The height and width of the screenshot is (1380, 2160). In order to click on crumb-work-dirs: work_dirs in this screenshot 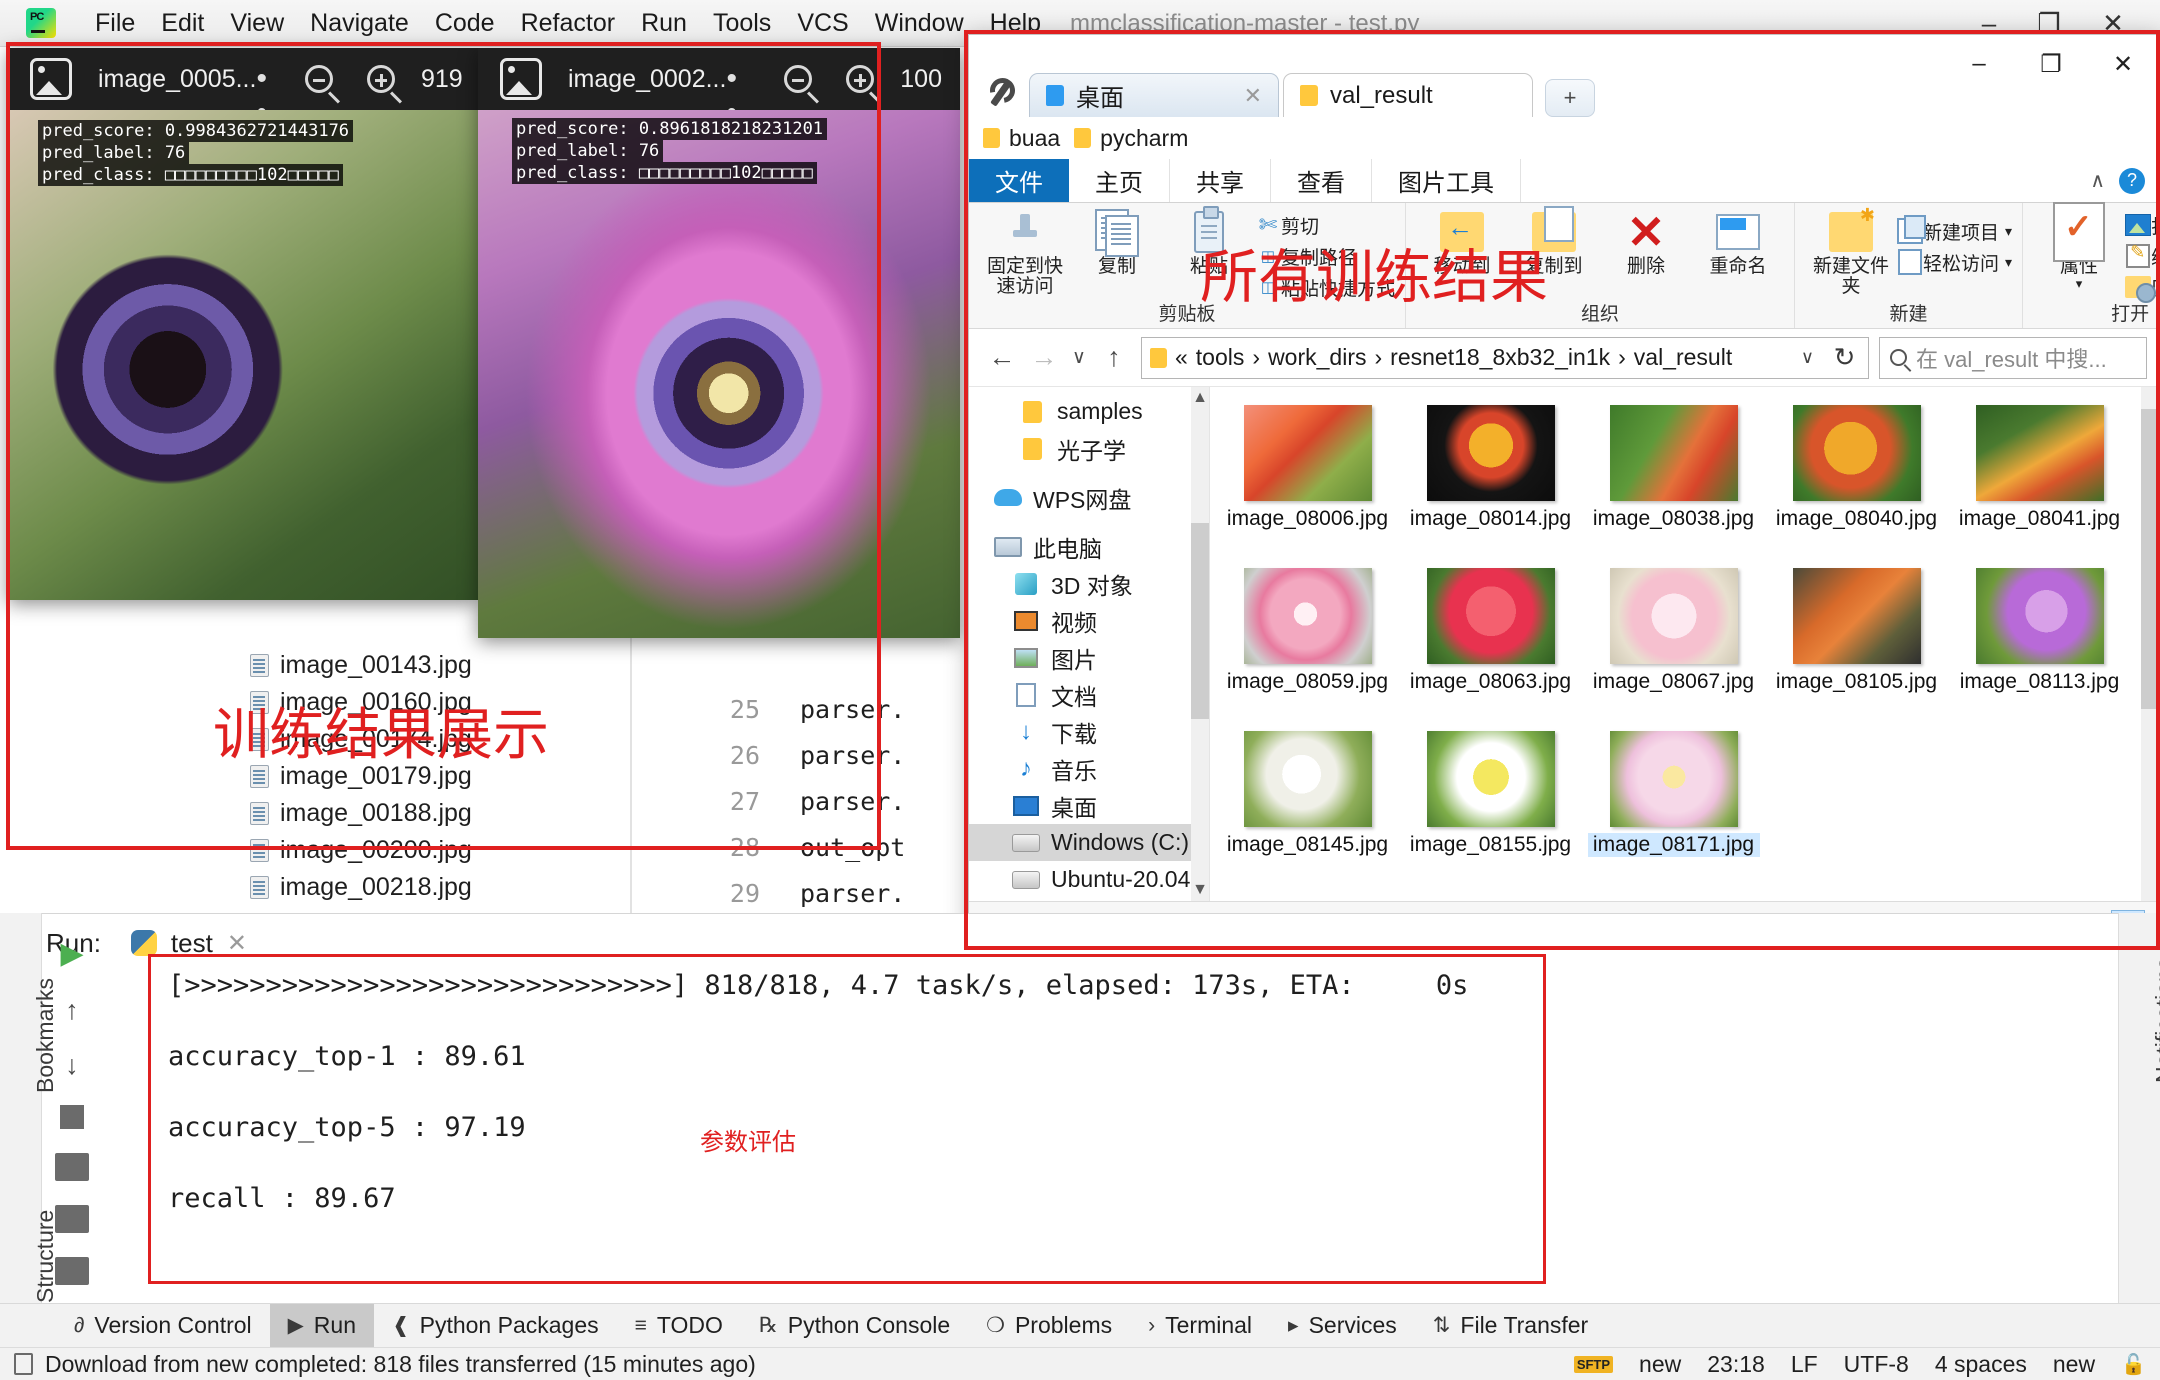, I will do `click(1317, 357)`.